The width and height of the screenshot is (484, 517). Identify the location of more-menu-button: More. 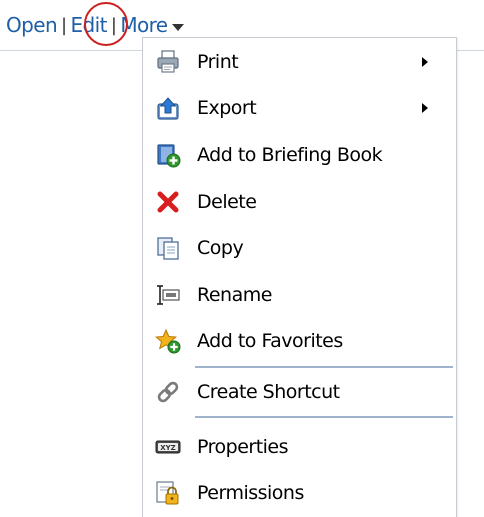
(152, 25).